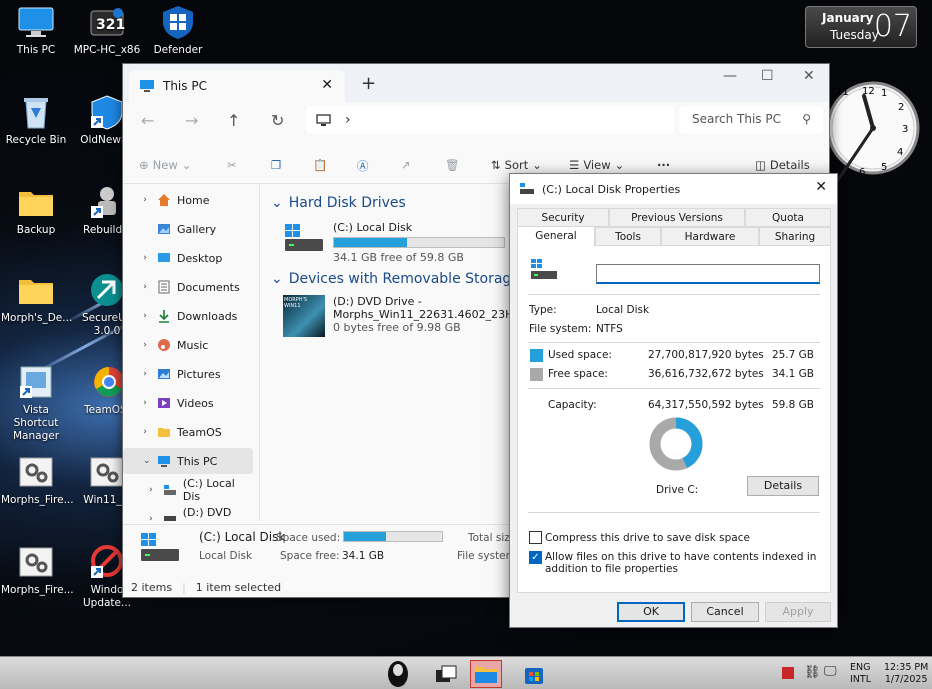 The width and height of the screenshot is (932, 689). I want to click on more-options-button: ···, so click(663, 165).